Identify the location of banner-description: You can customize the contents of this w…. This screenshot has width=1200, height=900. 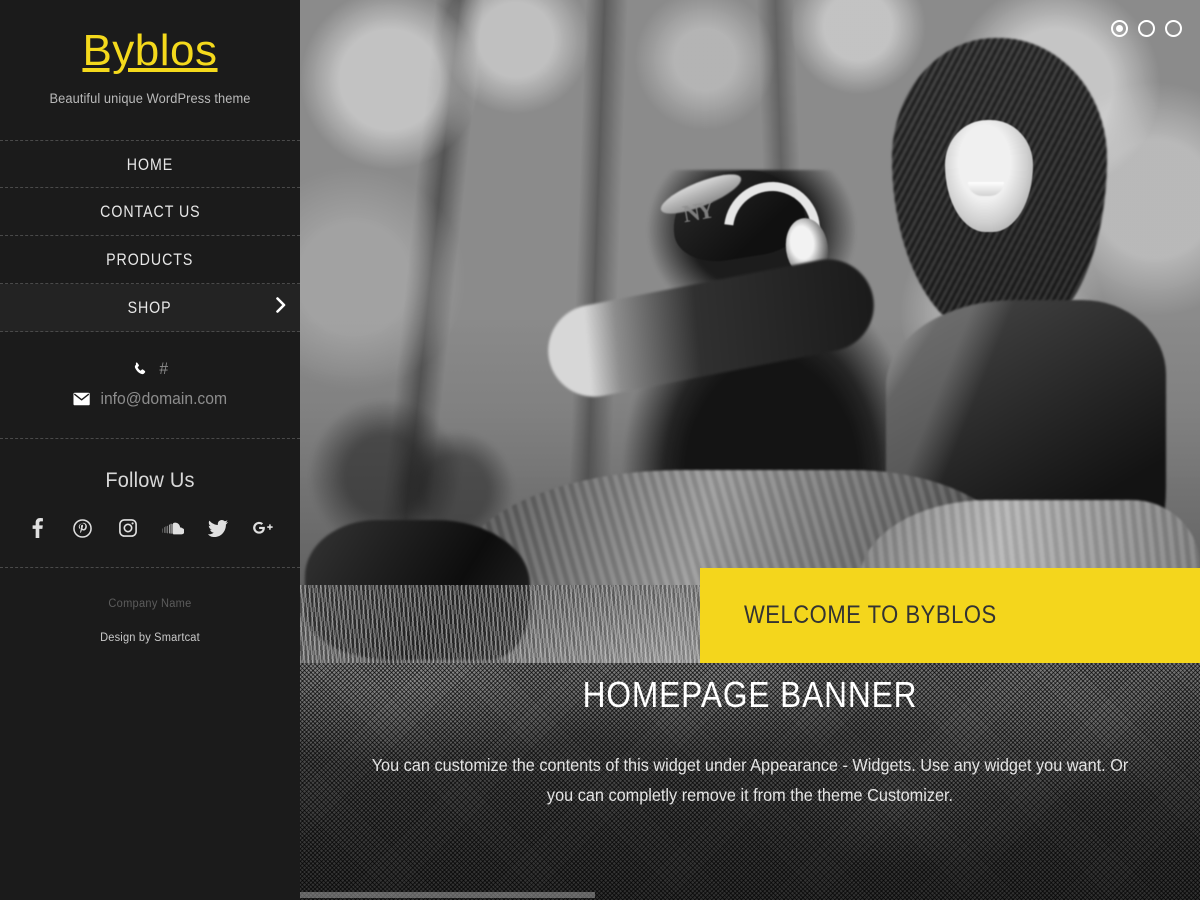
(750, 780).